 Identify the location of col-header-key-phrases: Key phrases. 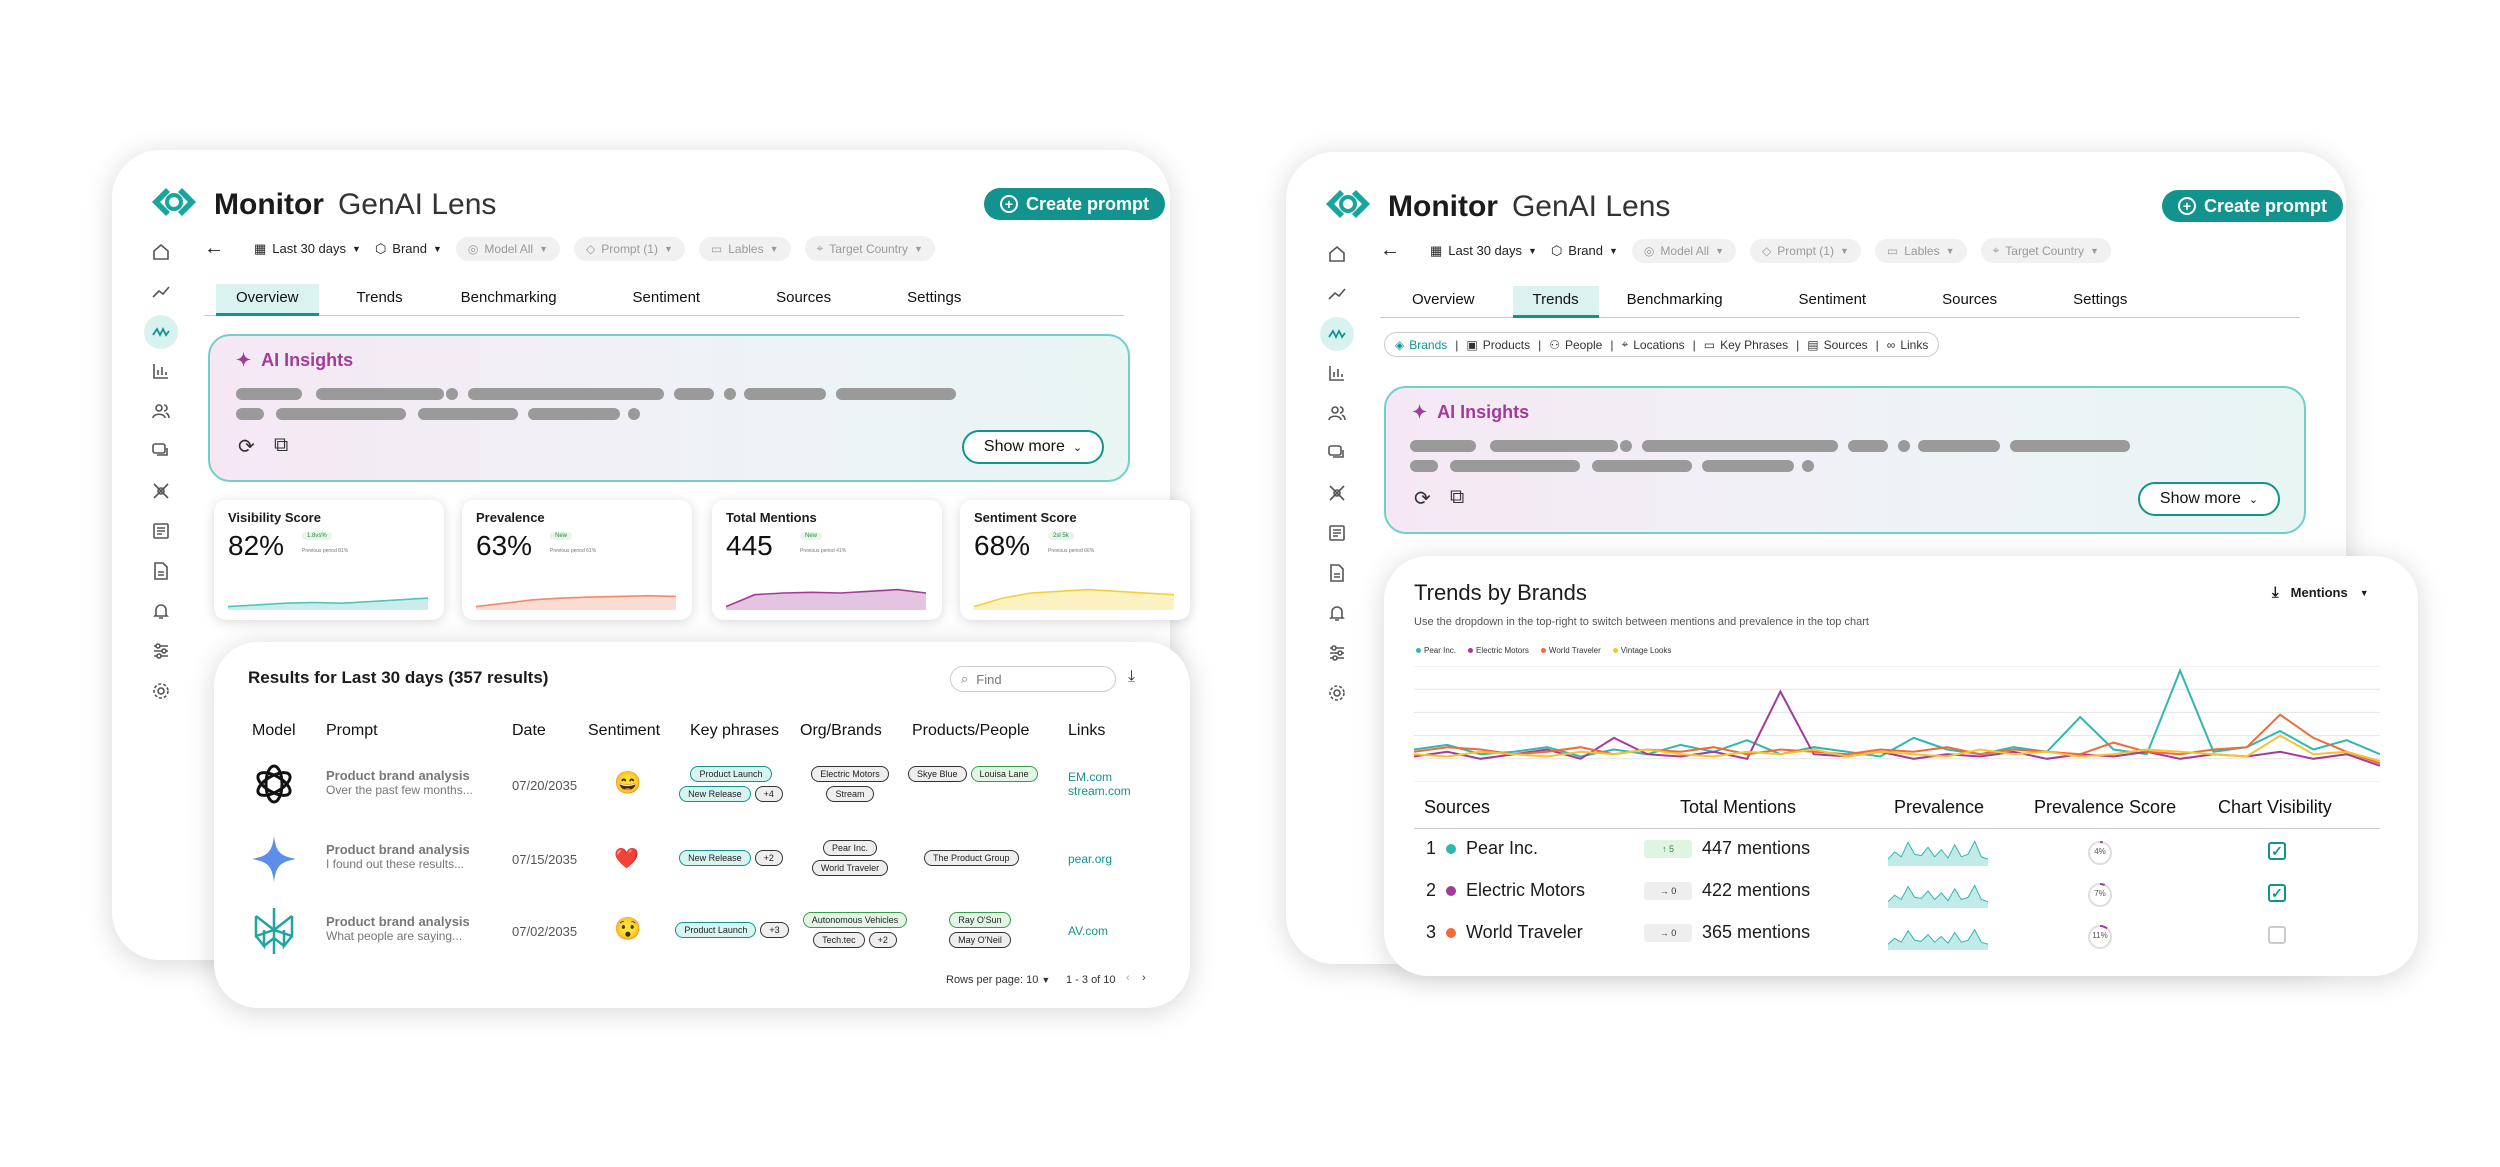
(734, 731).